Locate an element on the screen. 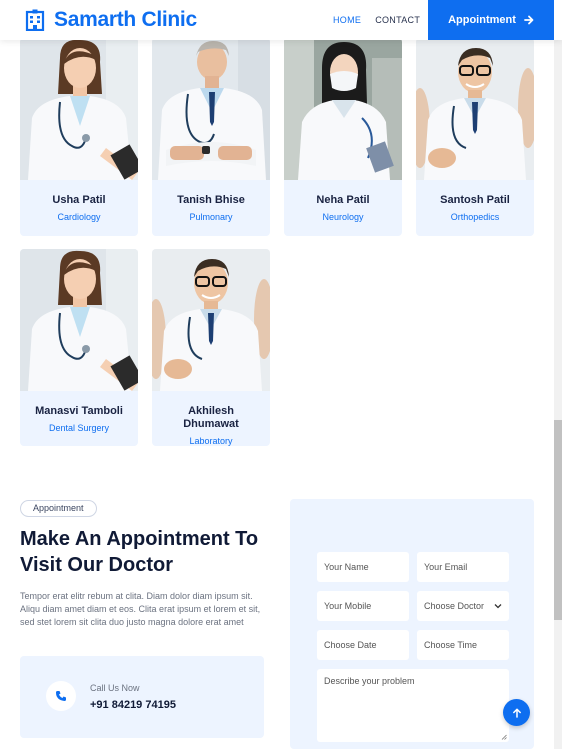 The width and height of the screenshot is (562, 749). doctor-specialty: Laboratory is located at coordinates (211, 441).